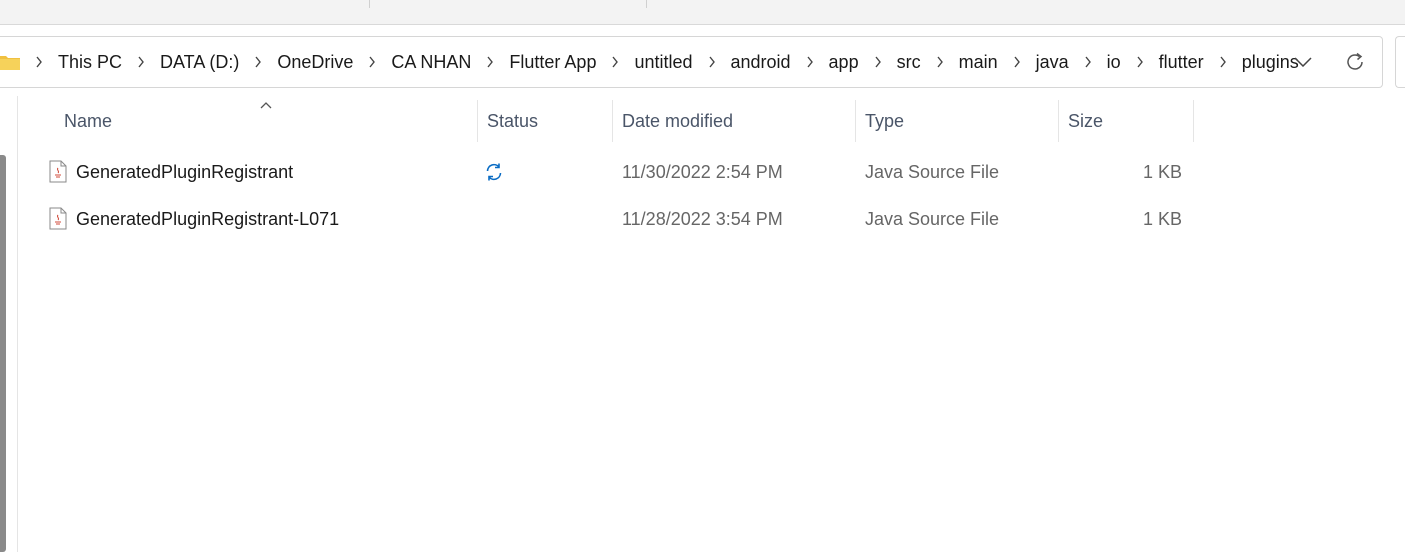  What do you see at coordinates (185, 171) in the screenshot?
I see `file-name: GeneratedPluginRegistrant` at bounding box center [185, 171].